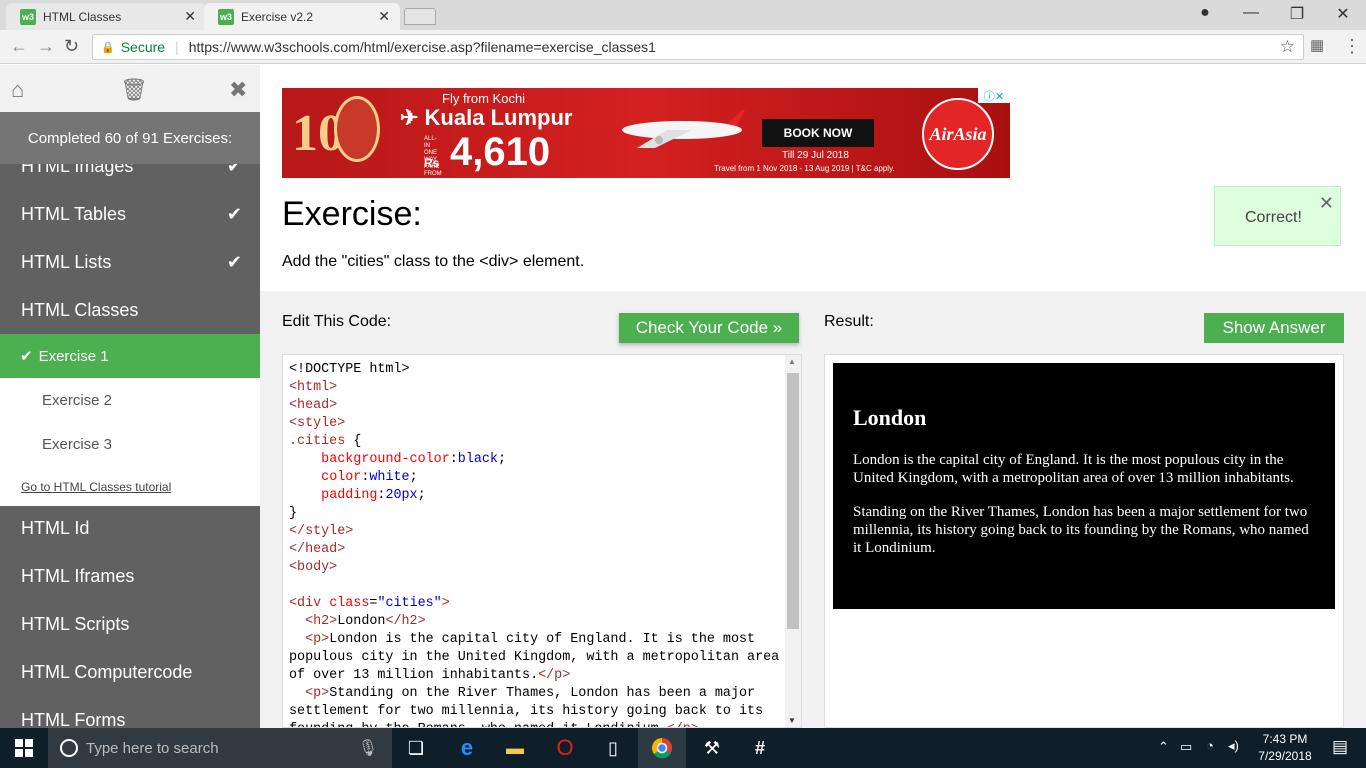 This screenshot has width=1366, height=768. Describe the element at coordinates (1273, 217) in the screenshot. I see `correct-text: Correct!` at that location.